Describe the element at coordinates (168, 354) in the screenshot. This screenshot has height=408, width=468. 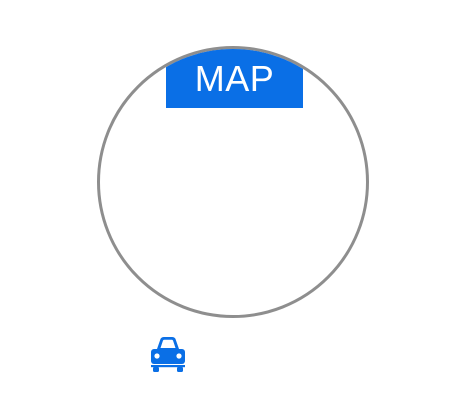
I see `car-icon` at that location.